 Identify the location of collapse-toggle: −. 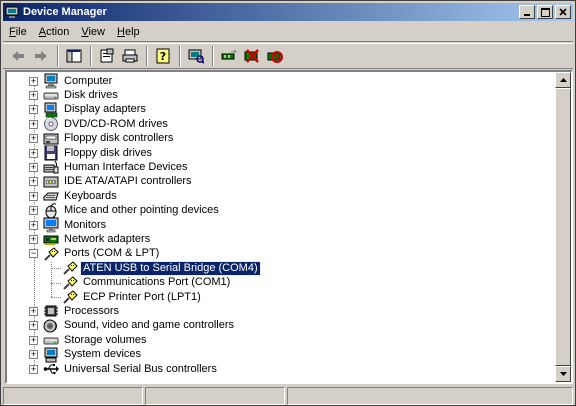
(33, 254).